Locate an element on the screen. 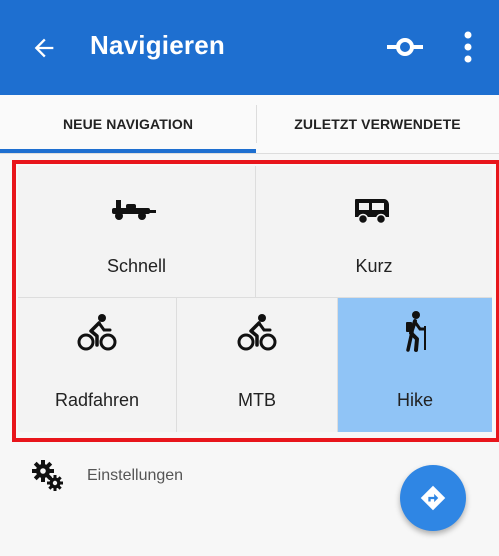  tab-neue-navigation: NEUE NAVIGATION is located at coordinates (128, 124).